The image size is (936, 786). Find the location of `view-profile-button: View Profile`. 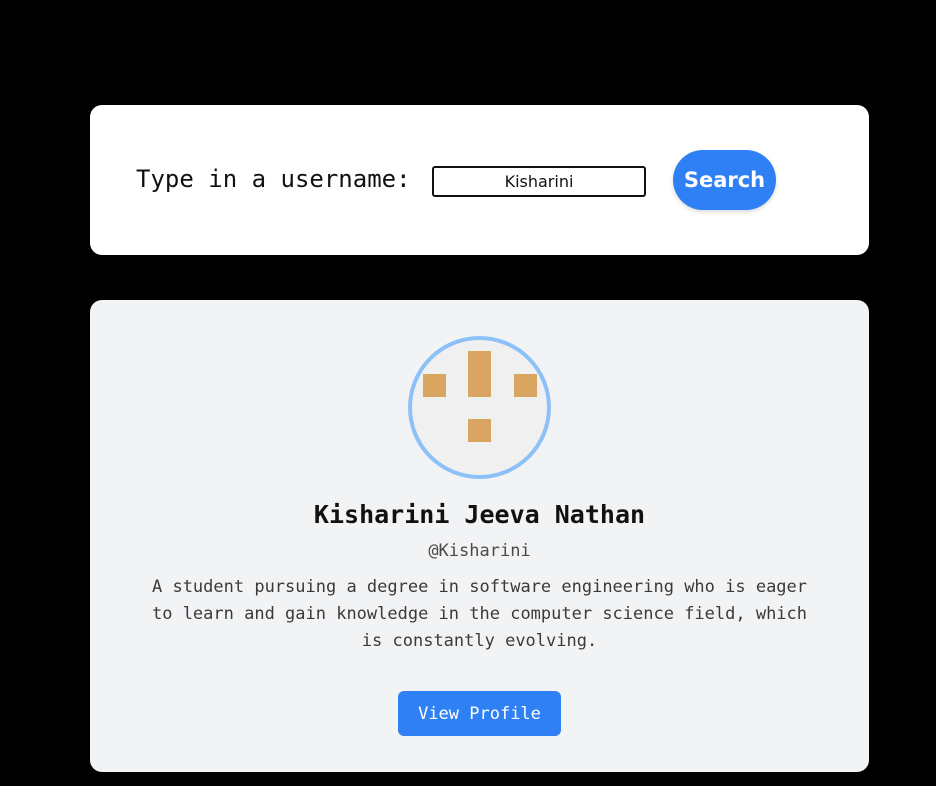

view-profile-button: View Profile is located at coordinates (479, 713).